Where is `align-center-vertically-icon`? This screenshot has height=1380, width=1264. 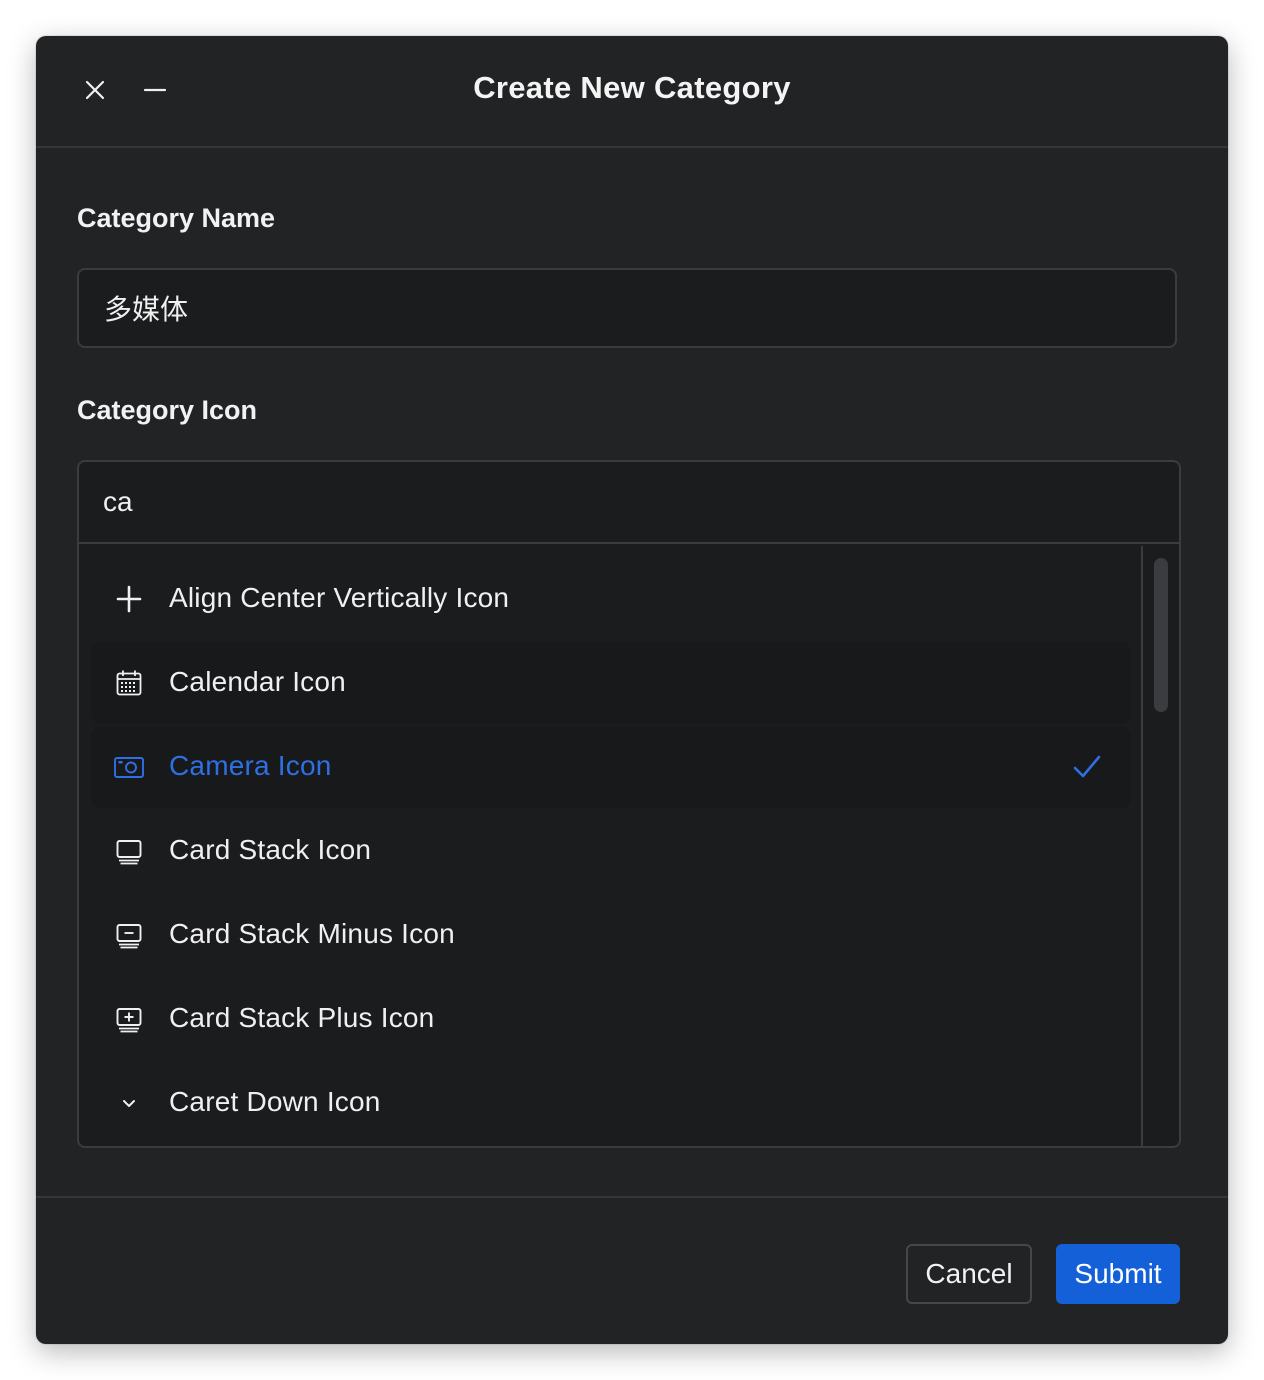 align-center-vertically-icon is located at coordinates (129, 599).